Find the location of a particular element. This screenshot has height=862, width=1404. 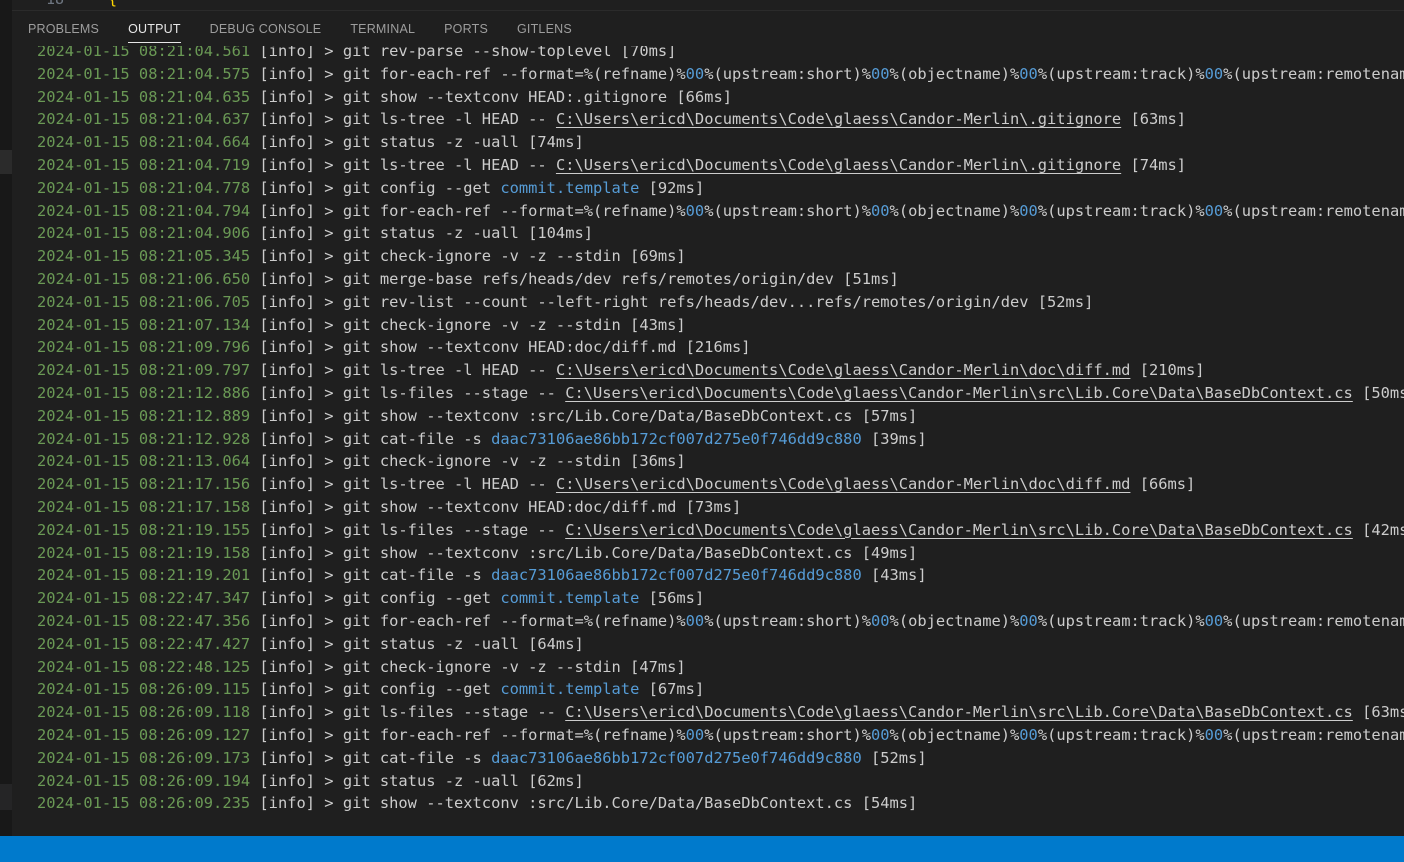

tab-gitlens: GITLENS is located at coordinates (544, 29).